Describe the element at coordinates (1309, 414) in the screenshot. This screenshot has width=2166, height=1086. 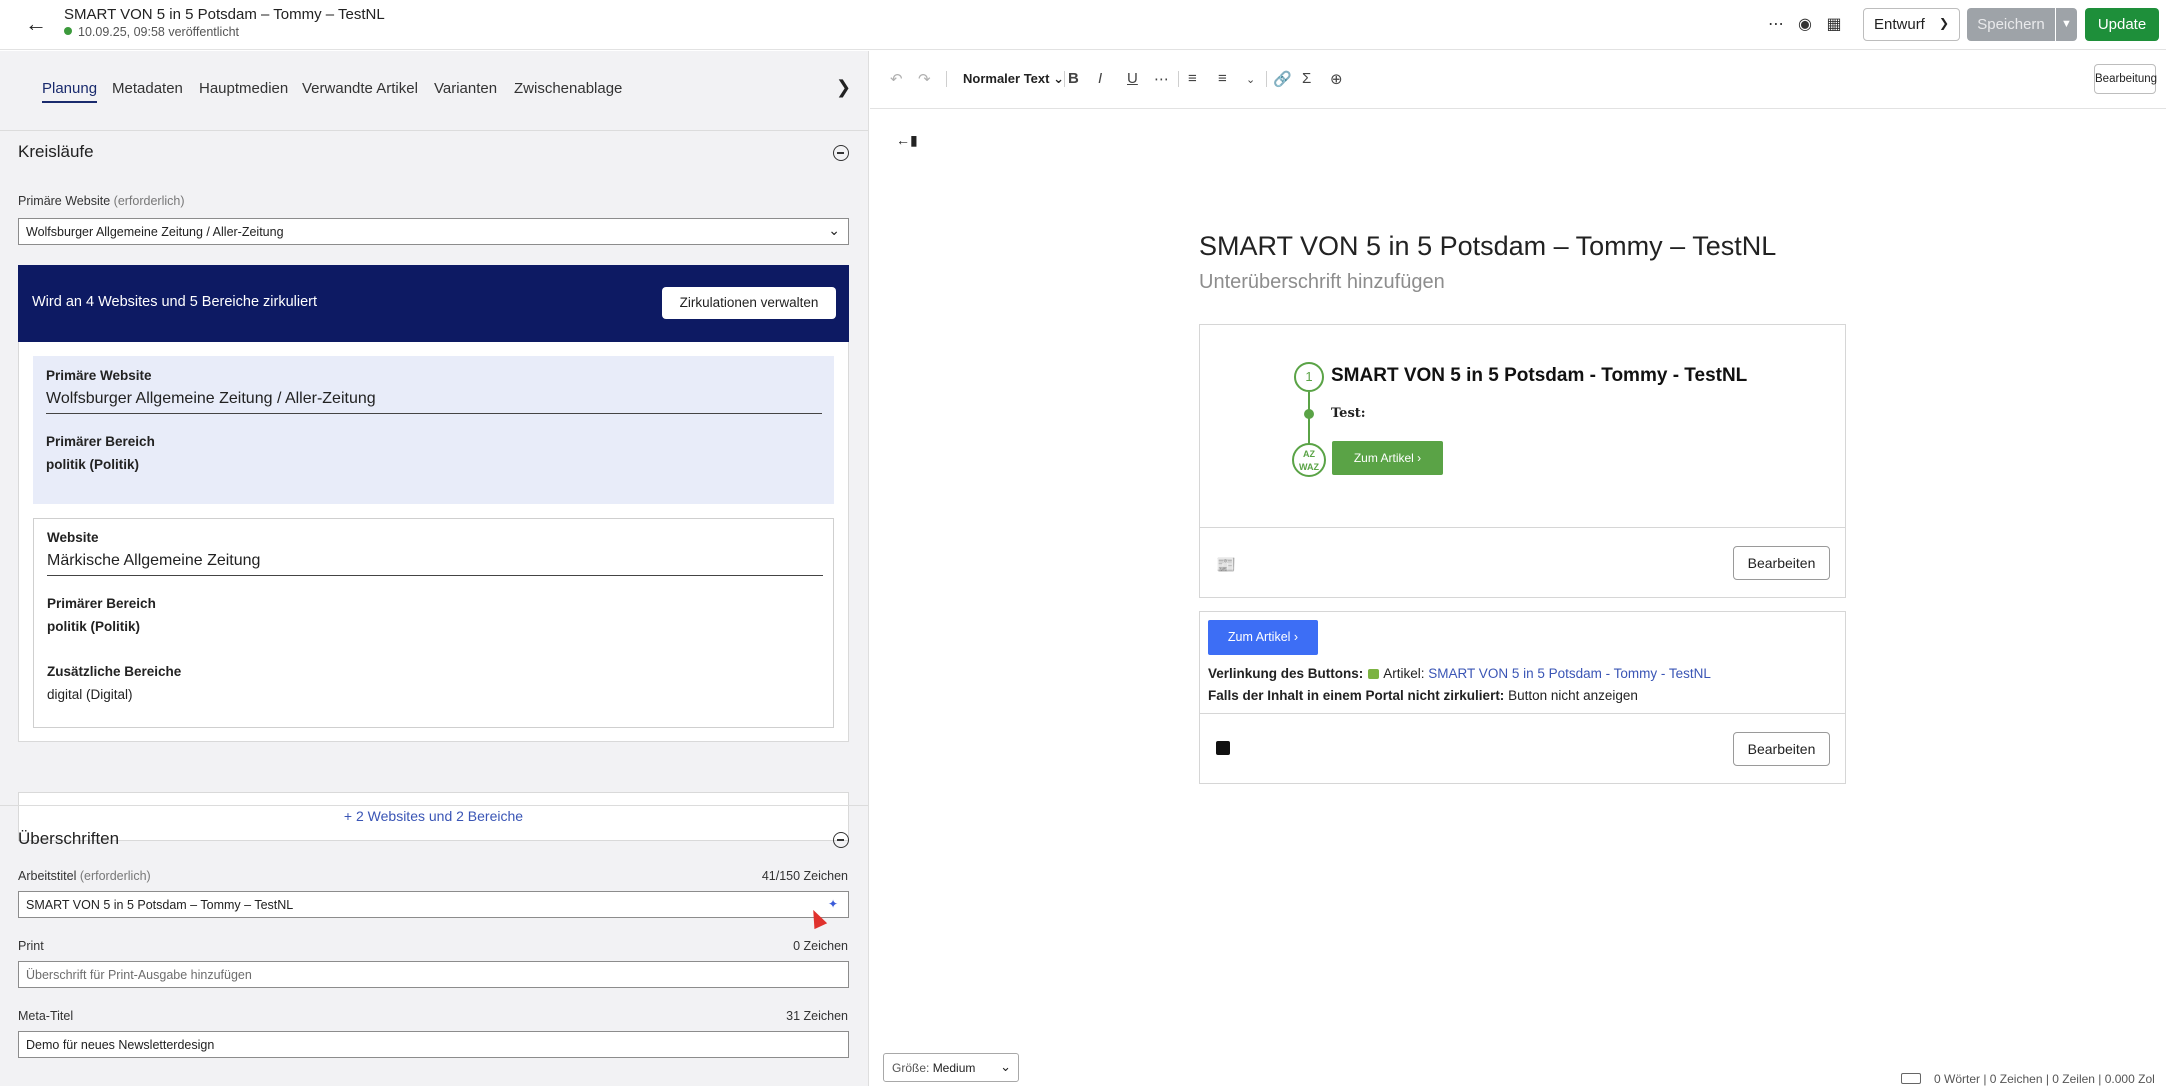
I see `timeline-dot-icon` at that location.